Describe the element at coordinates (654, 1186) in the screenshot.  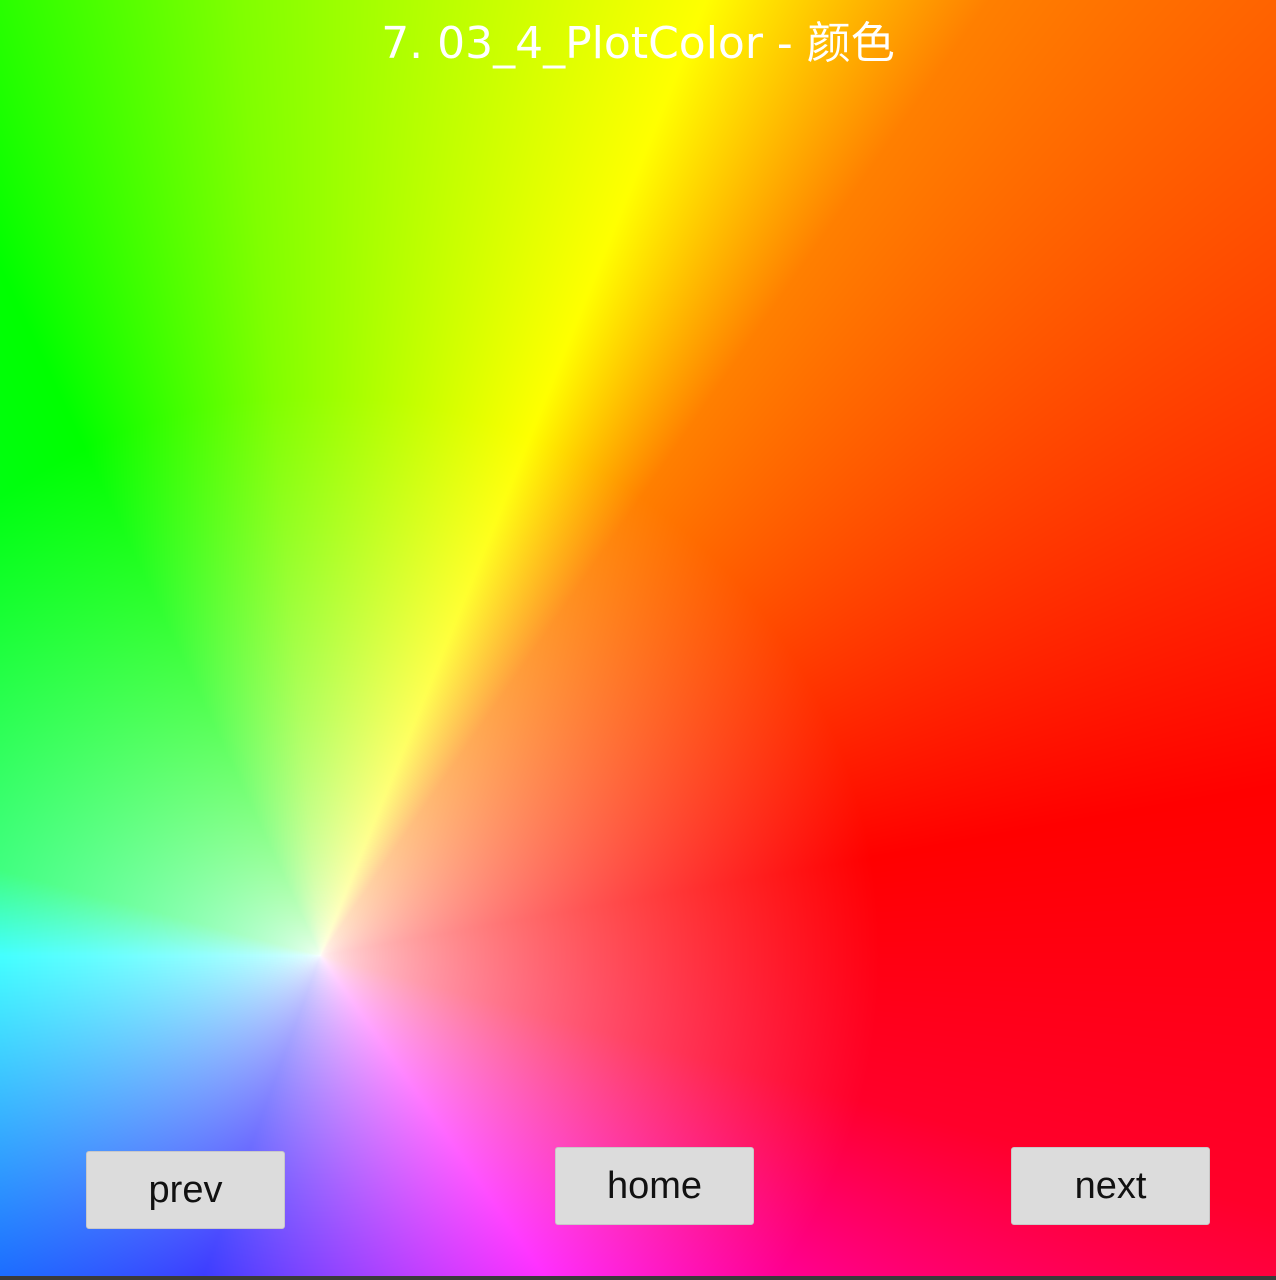
I see `home-button: home` at that location.